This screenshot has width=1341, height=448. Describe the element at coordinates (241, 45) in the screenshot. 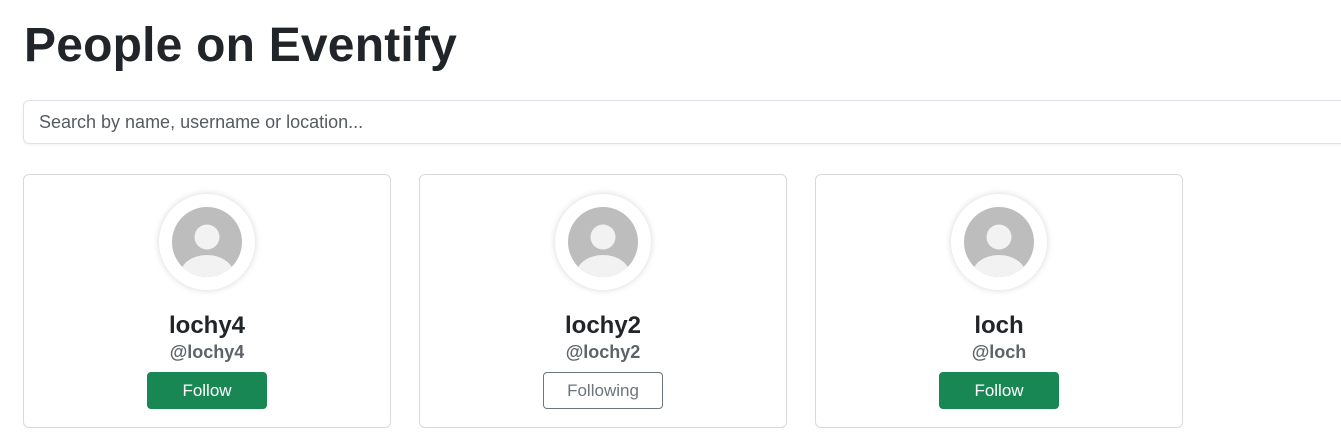

I see `page-title: People on Eventify` at that location.